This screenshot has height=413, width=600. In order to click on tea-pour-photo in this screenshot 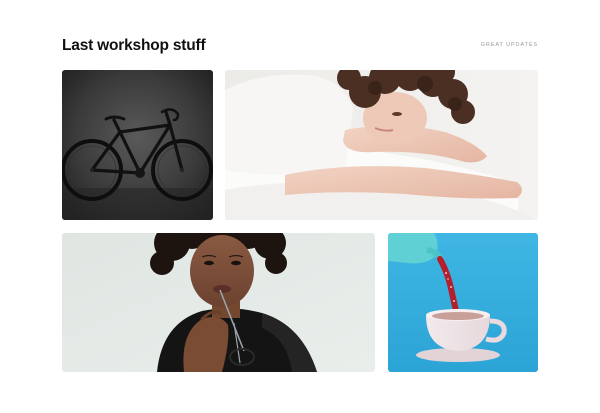, I will do `click(463, 302)`.